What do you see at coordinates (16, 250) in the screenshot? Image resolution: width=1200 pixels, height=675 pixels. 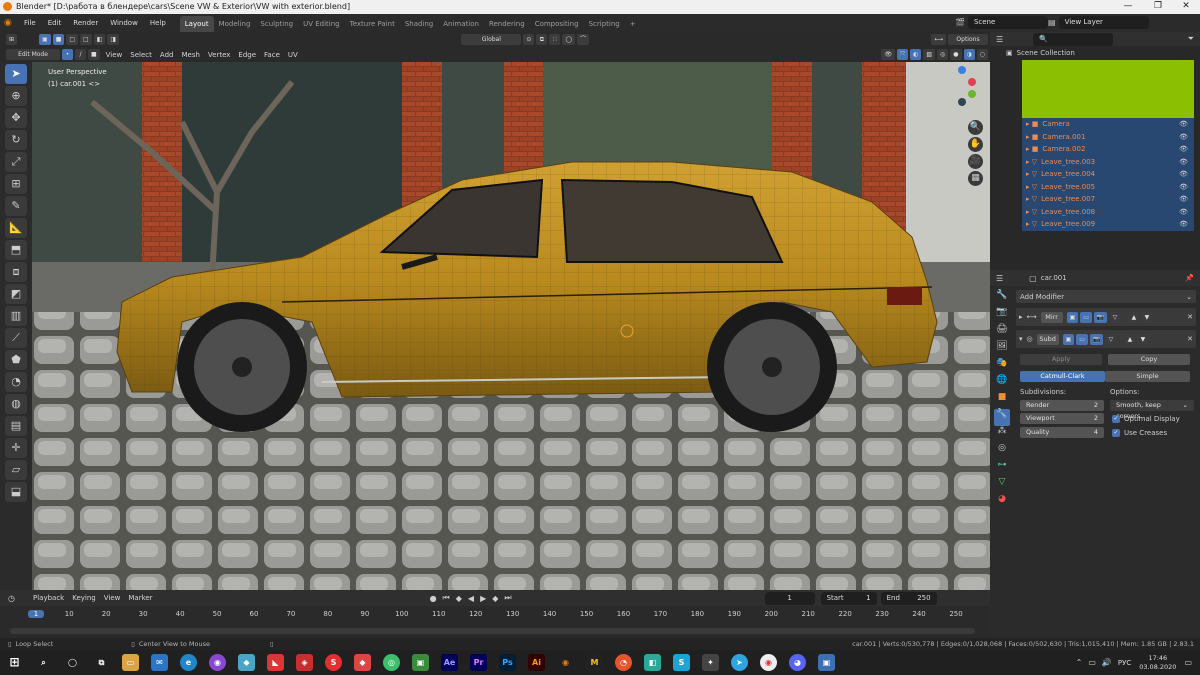 I see `extrude-icon: ⬒` at bounding box center [16, 250].